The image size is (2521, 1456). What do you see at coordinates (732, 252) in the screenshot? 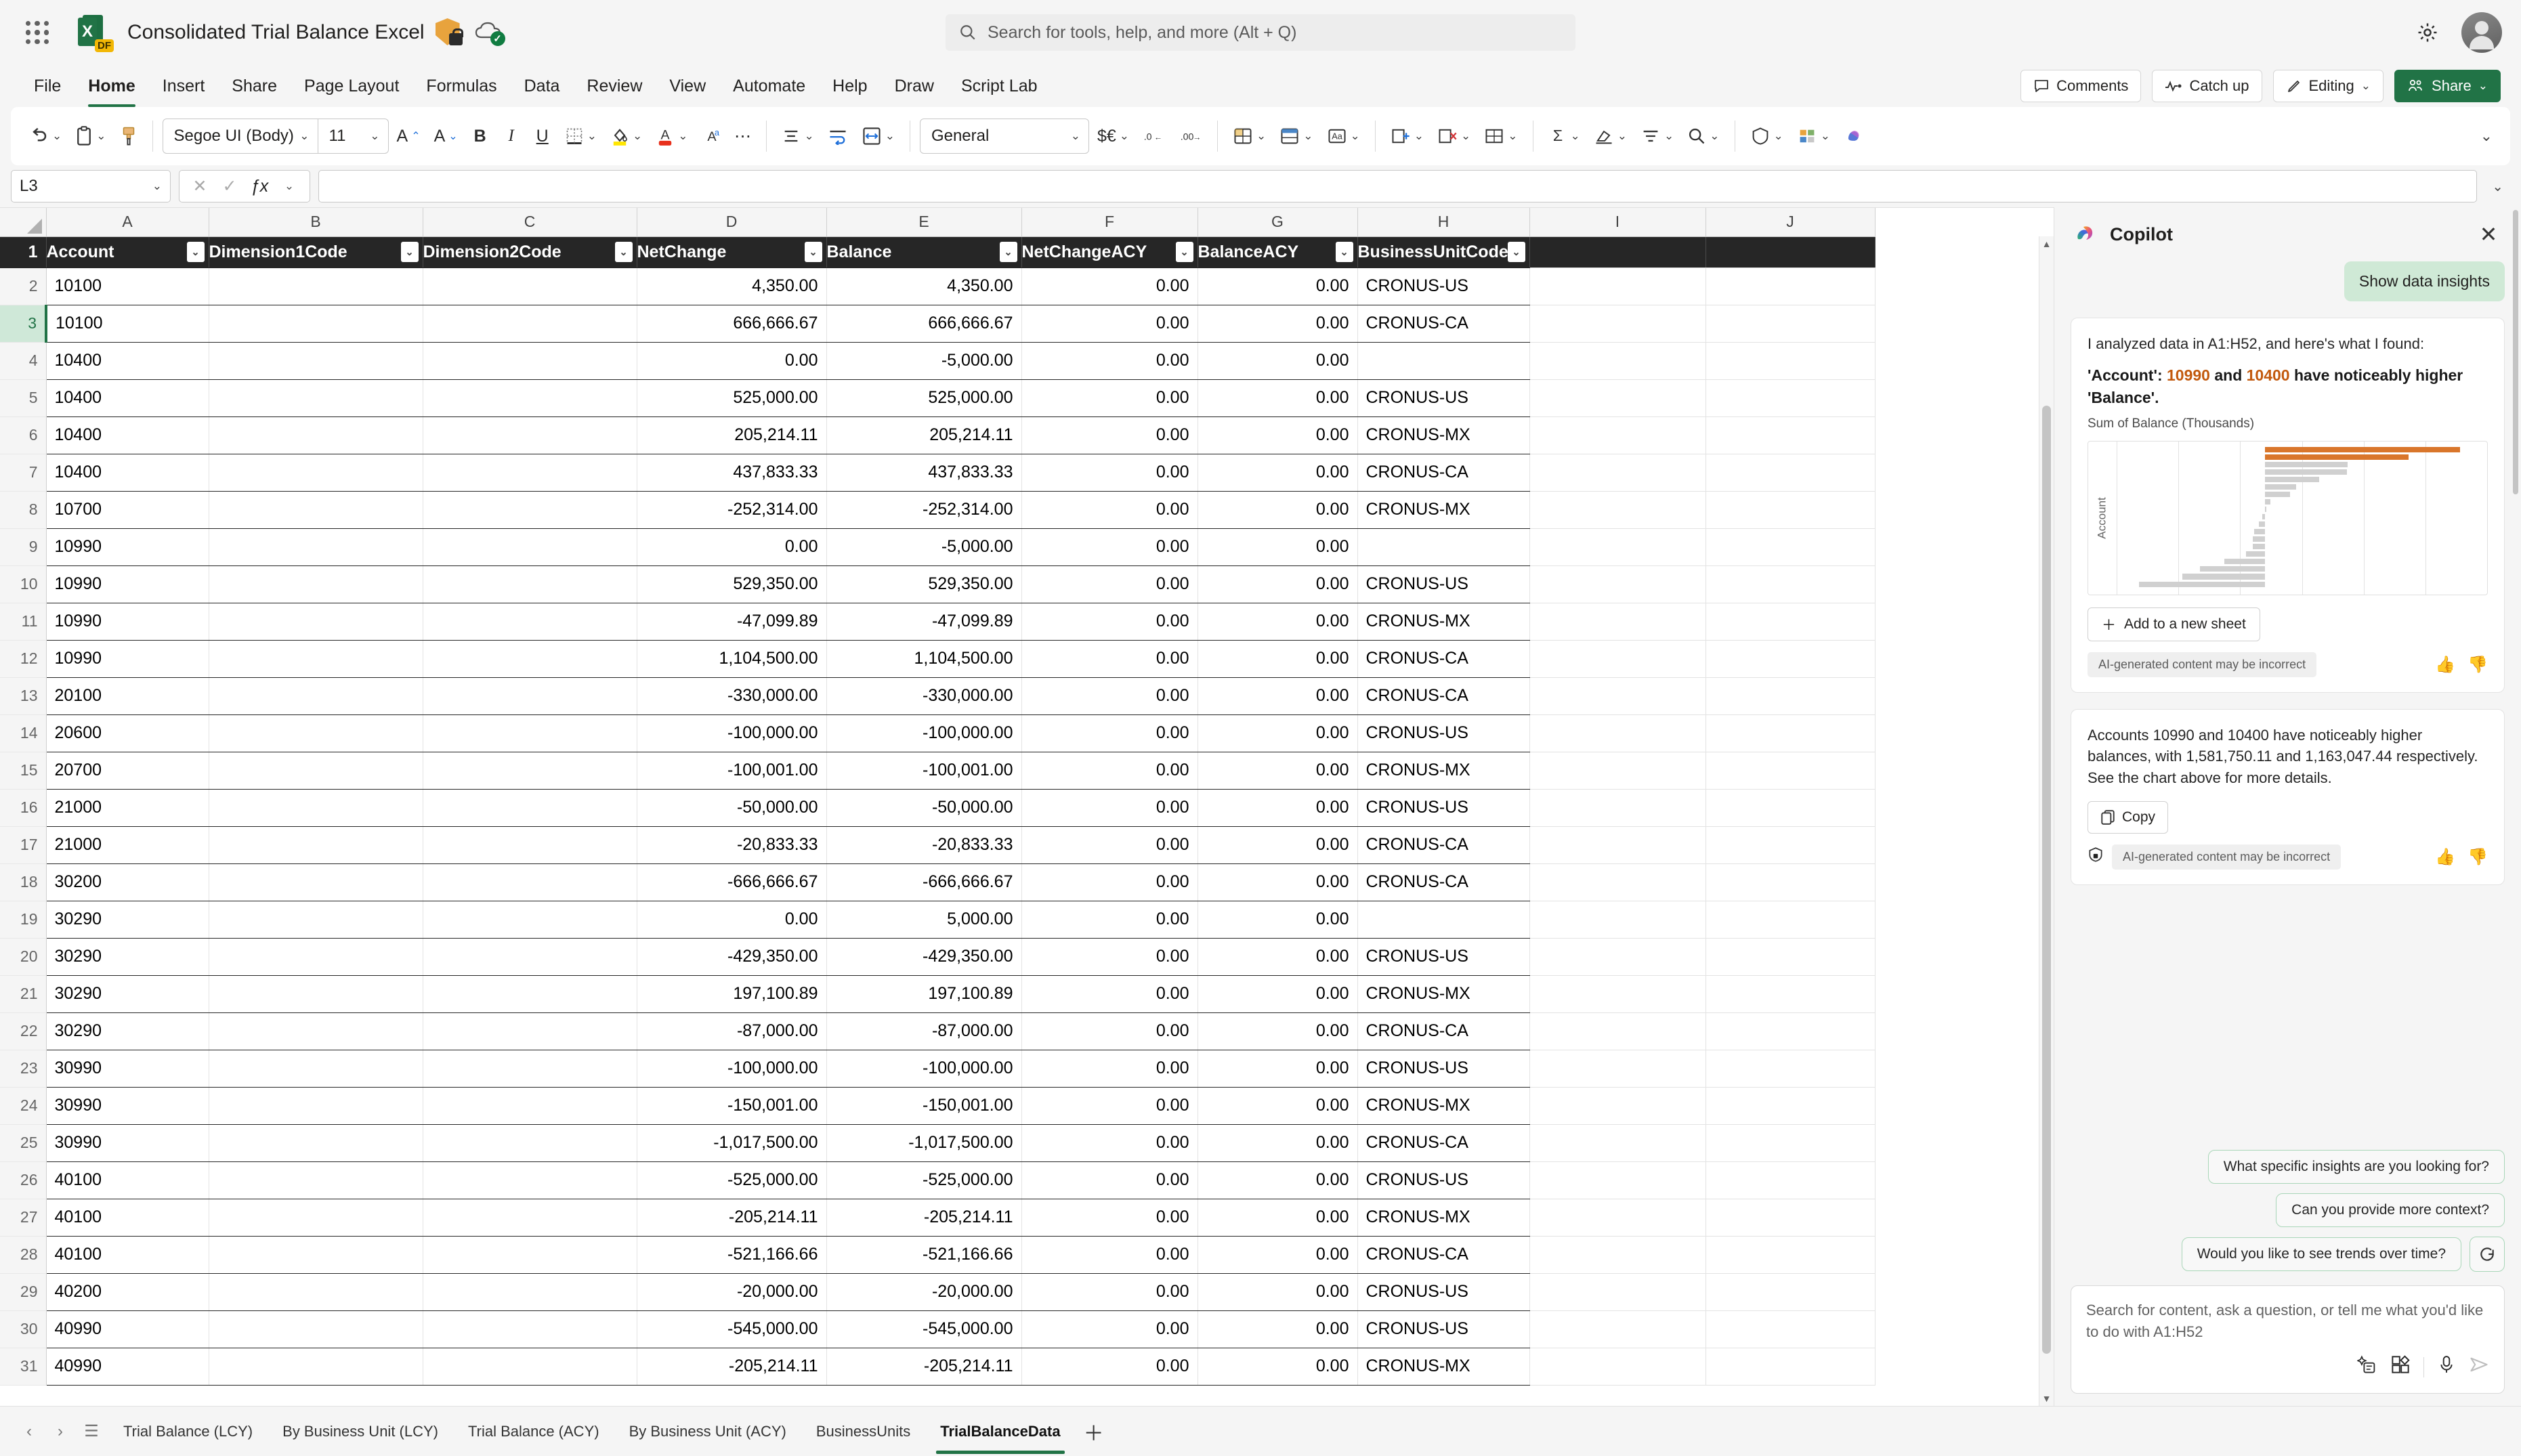
I see `table-column-header: NetChange ⌄` at bounding box center [732, 252].